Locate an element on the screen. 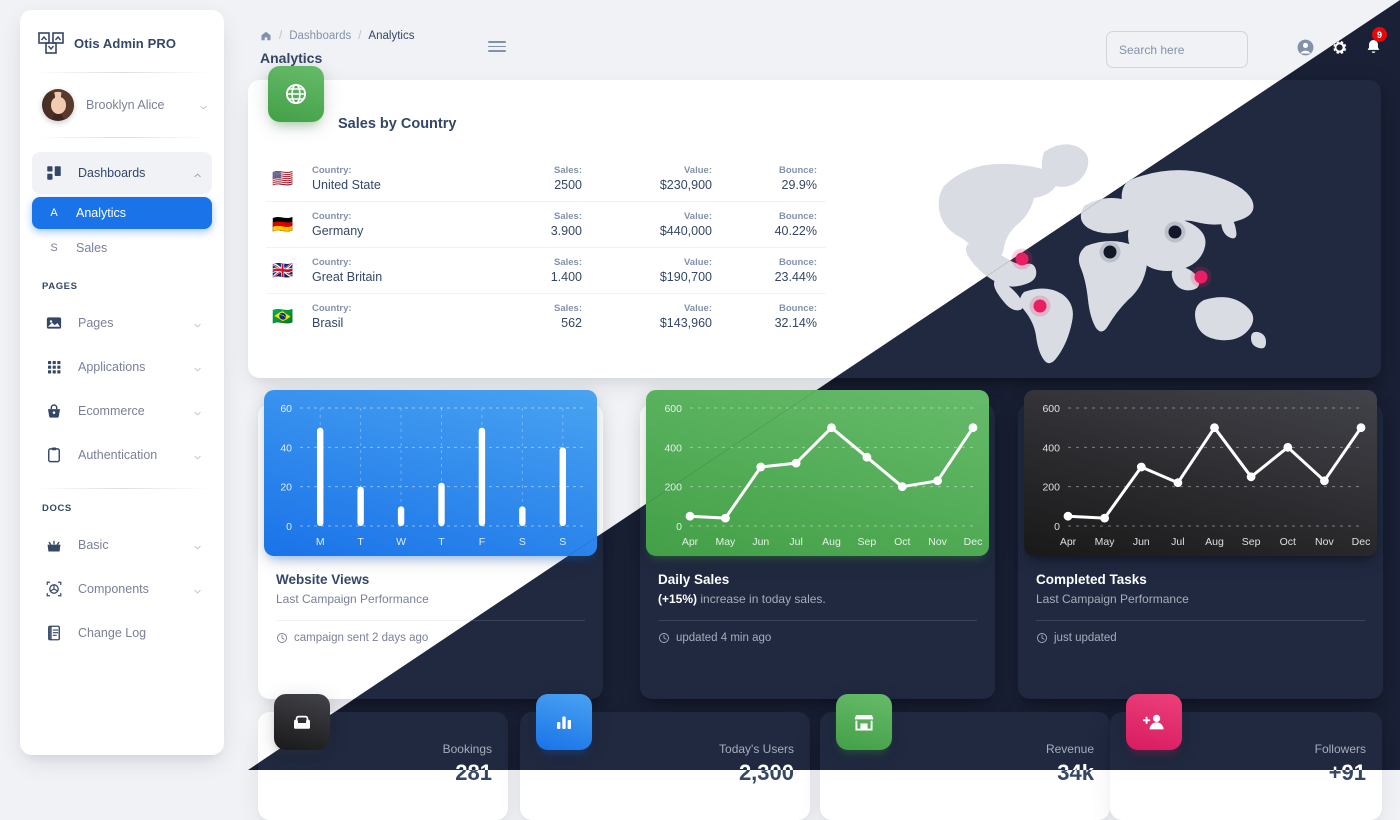  divider is located at coordinates (122, 137).